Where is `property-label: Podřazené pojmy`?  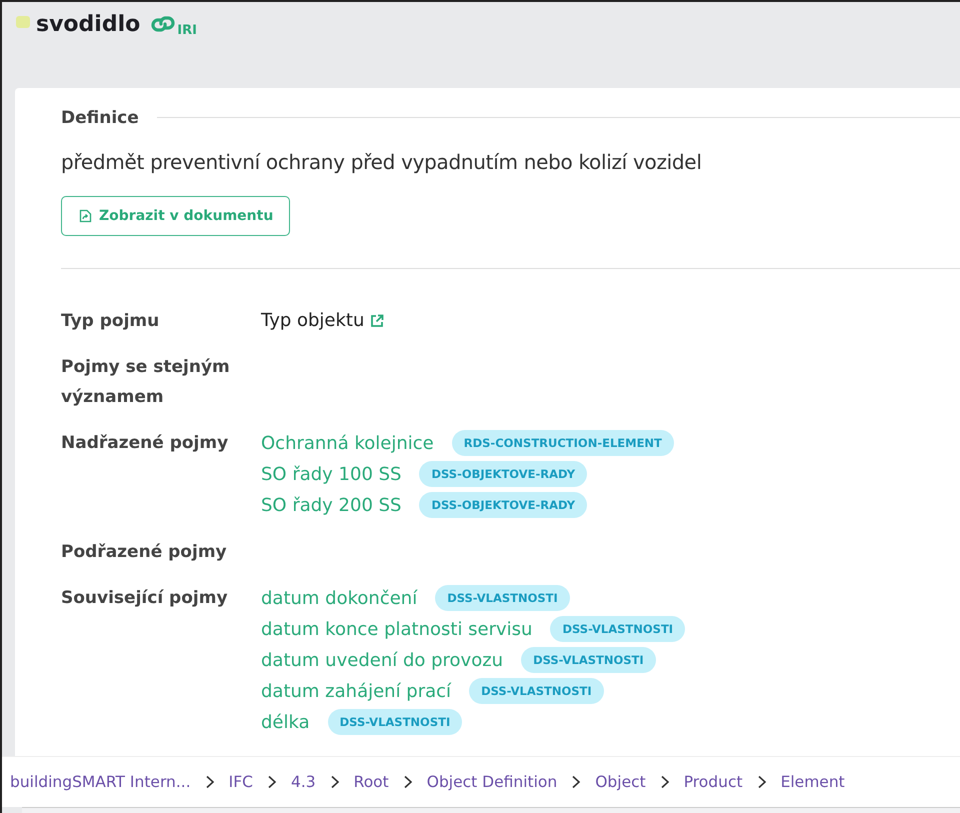 property-label: Podřazené pojmy is located at coordinates (144, 552).